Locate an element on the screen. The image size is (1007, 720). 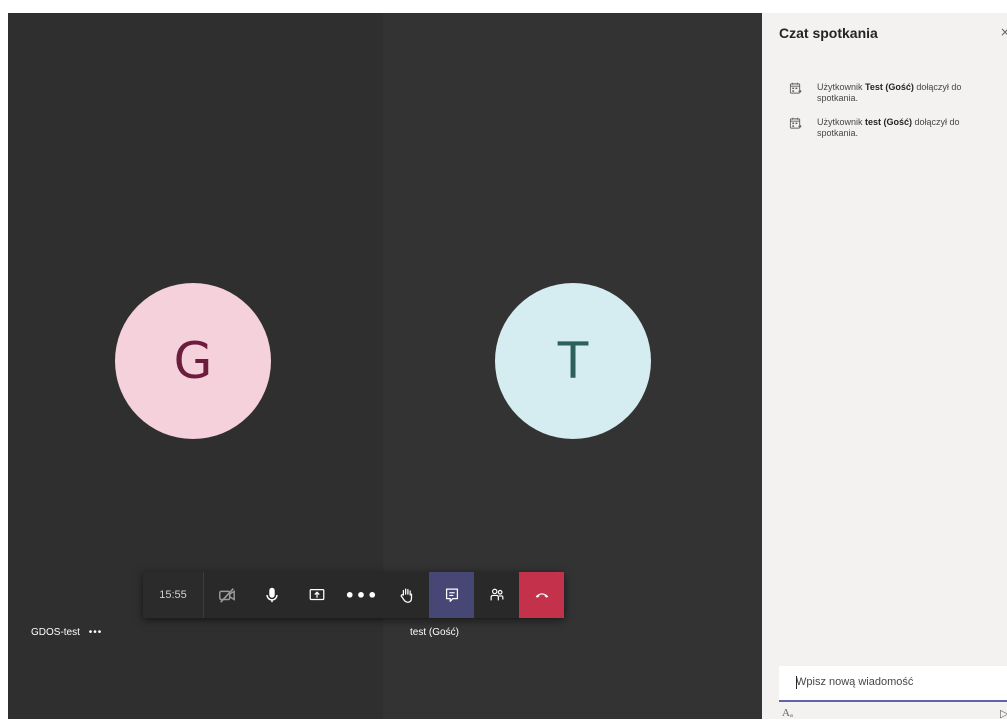
camera-toggle-button is located at coordinates (226, 595).